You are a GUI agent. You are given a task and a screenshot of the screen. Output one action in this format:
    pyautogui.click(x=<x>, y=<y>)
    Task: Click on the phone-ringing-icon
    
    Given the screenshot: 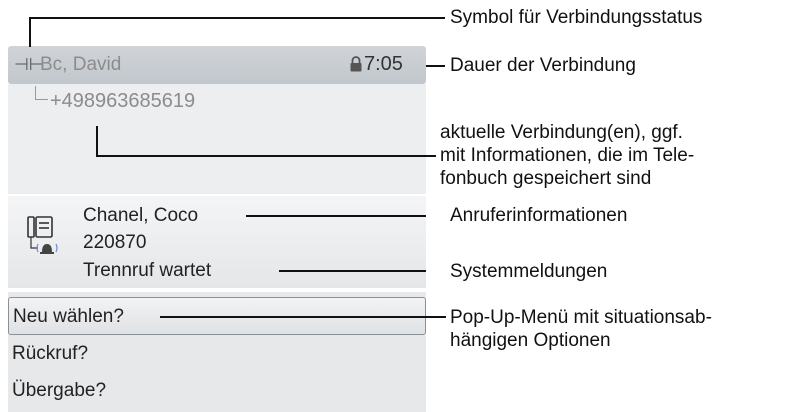 What is the action you would take?
    pyautogui.click(x=42, y=240)
    